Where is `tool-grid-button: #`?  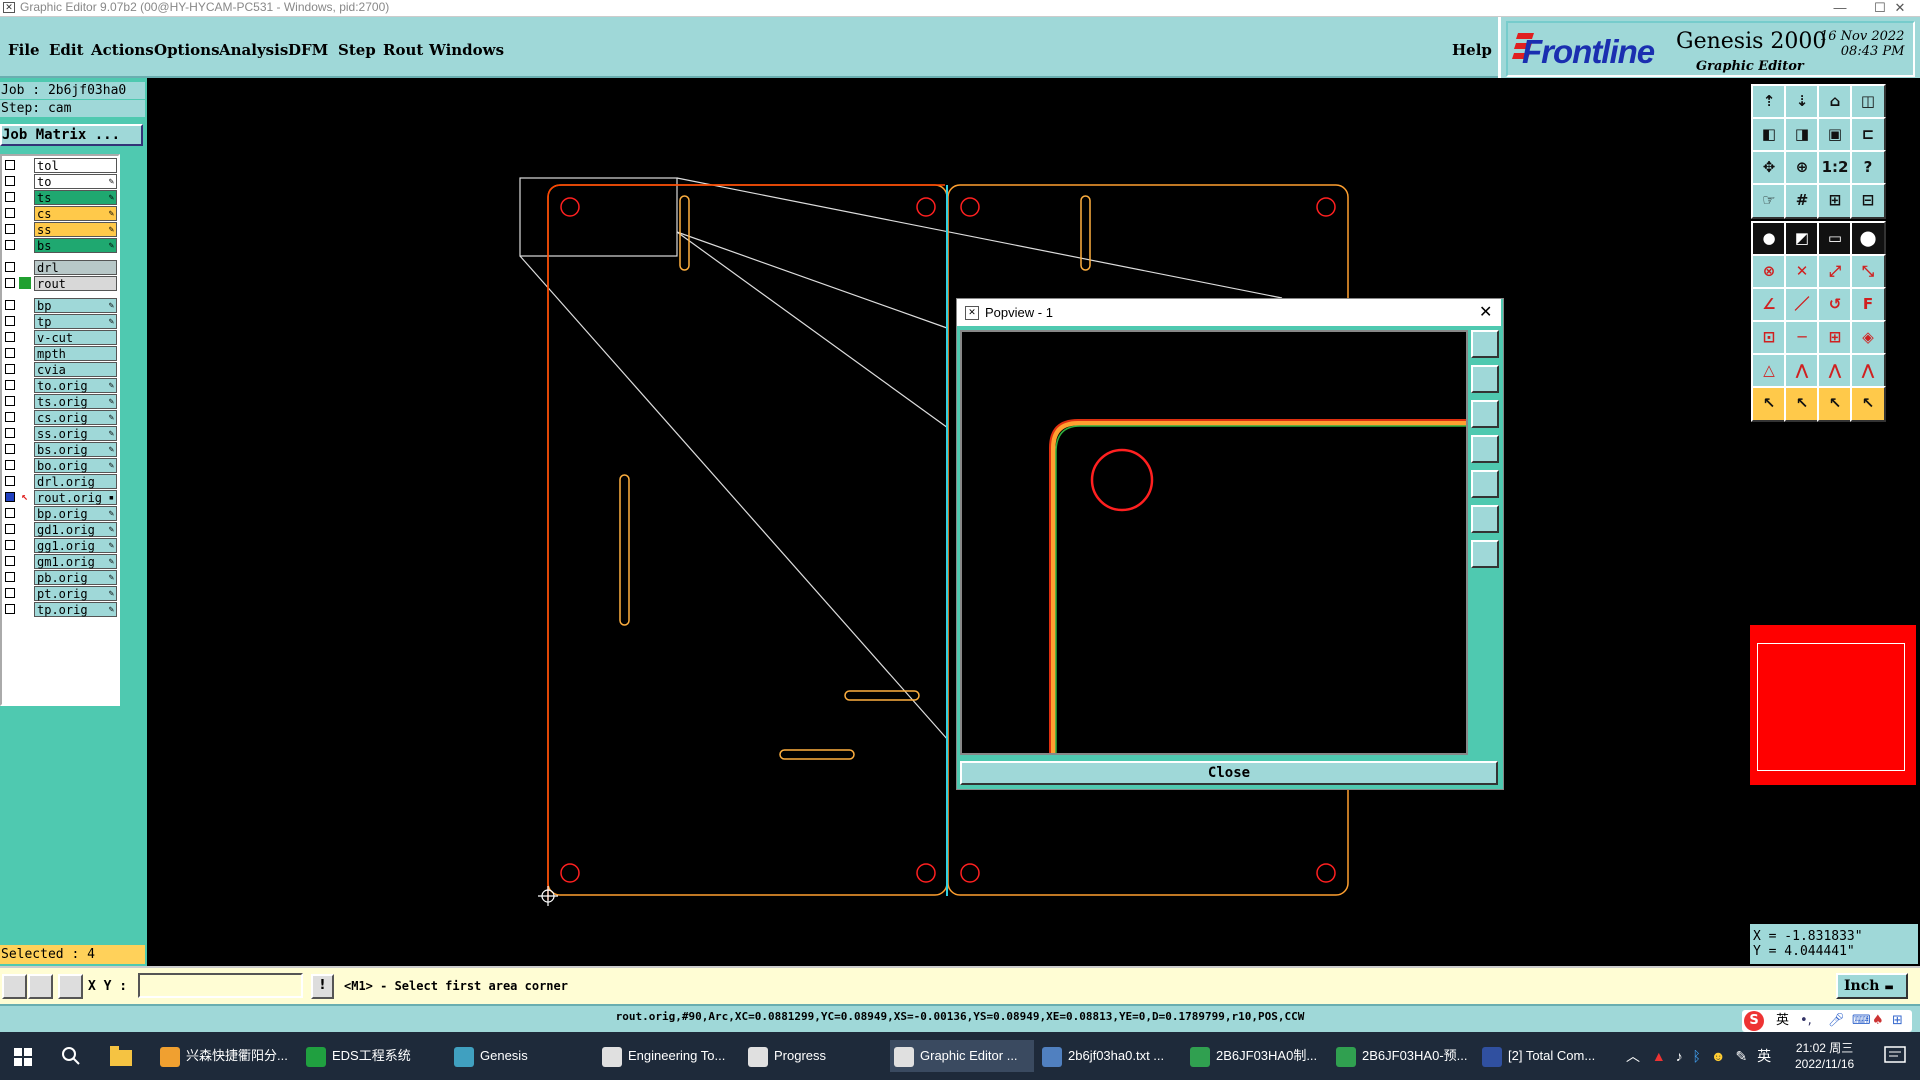
tool-grid-button: # is located at coordinates (1802, 201).